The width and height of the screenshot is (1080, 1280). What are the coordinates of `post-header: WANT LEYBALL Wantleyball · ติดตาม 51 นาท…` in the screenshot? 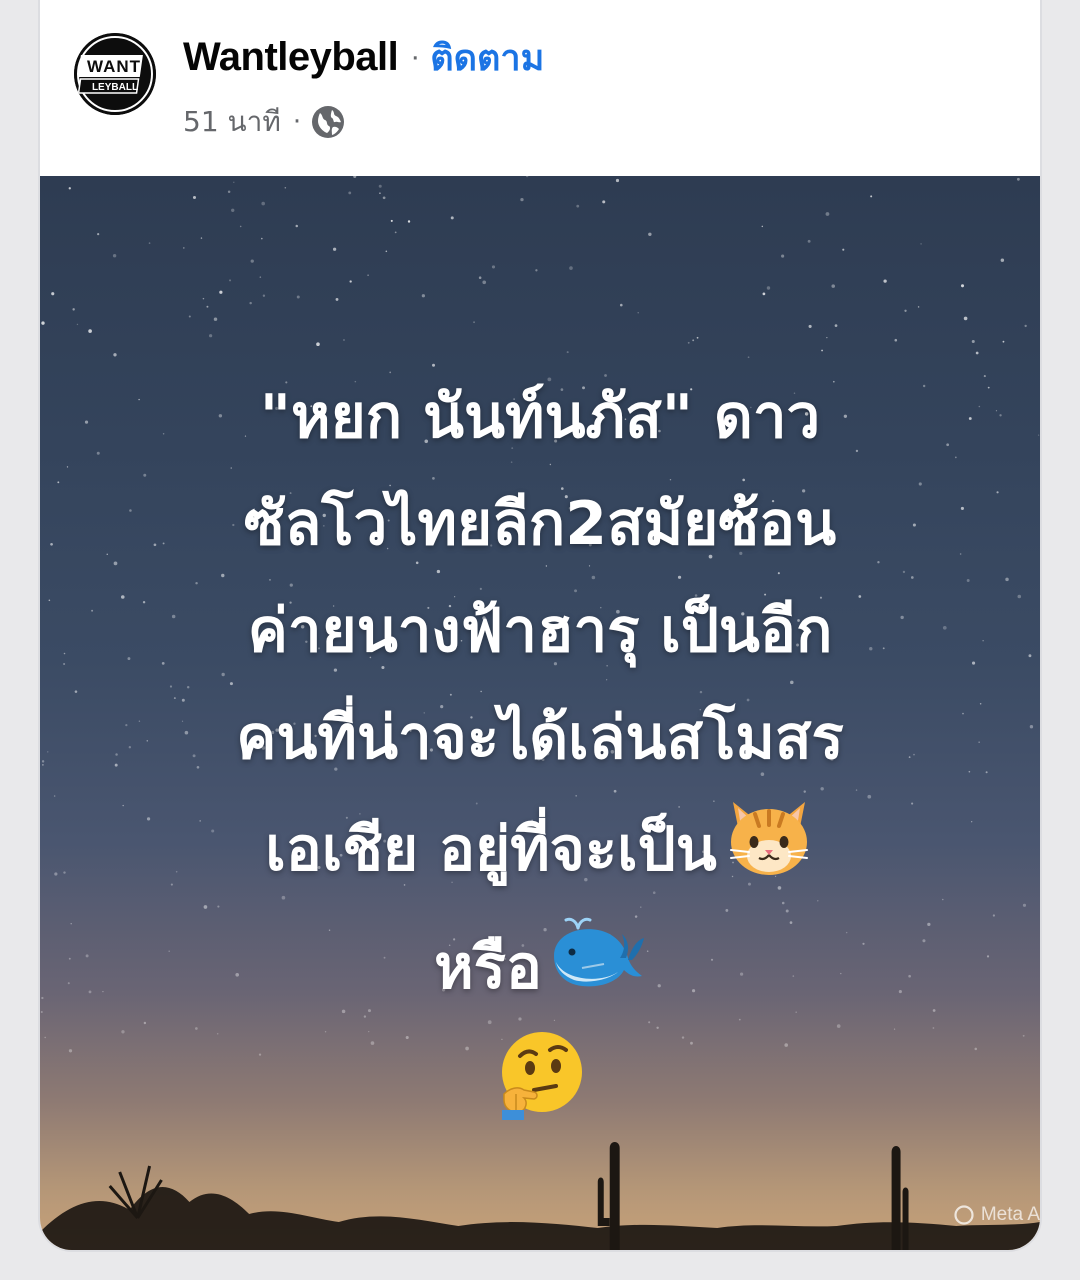 It's located at (540, 88).